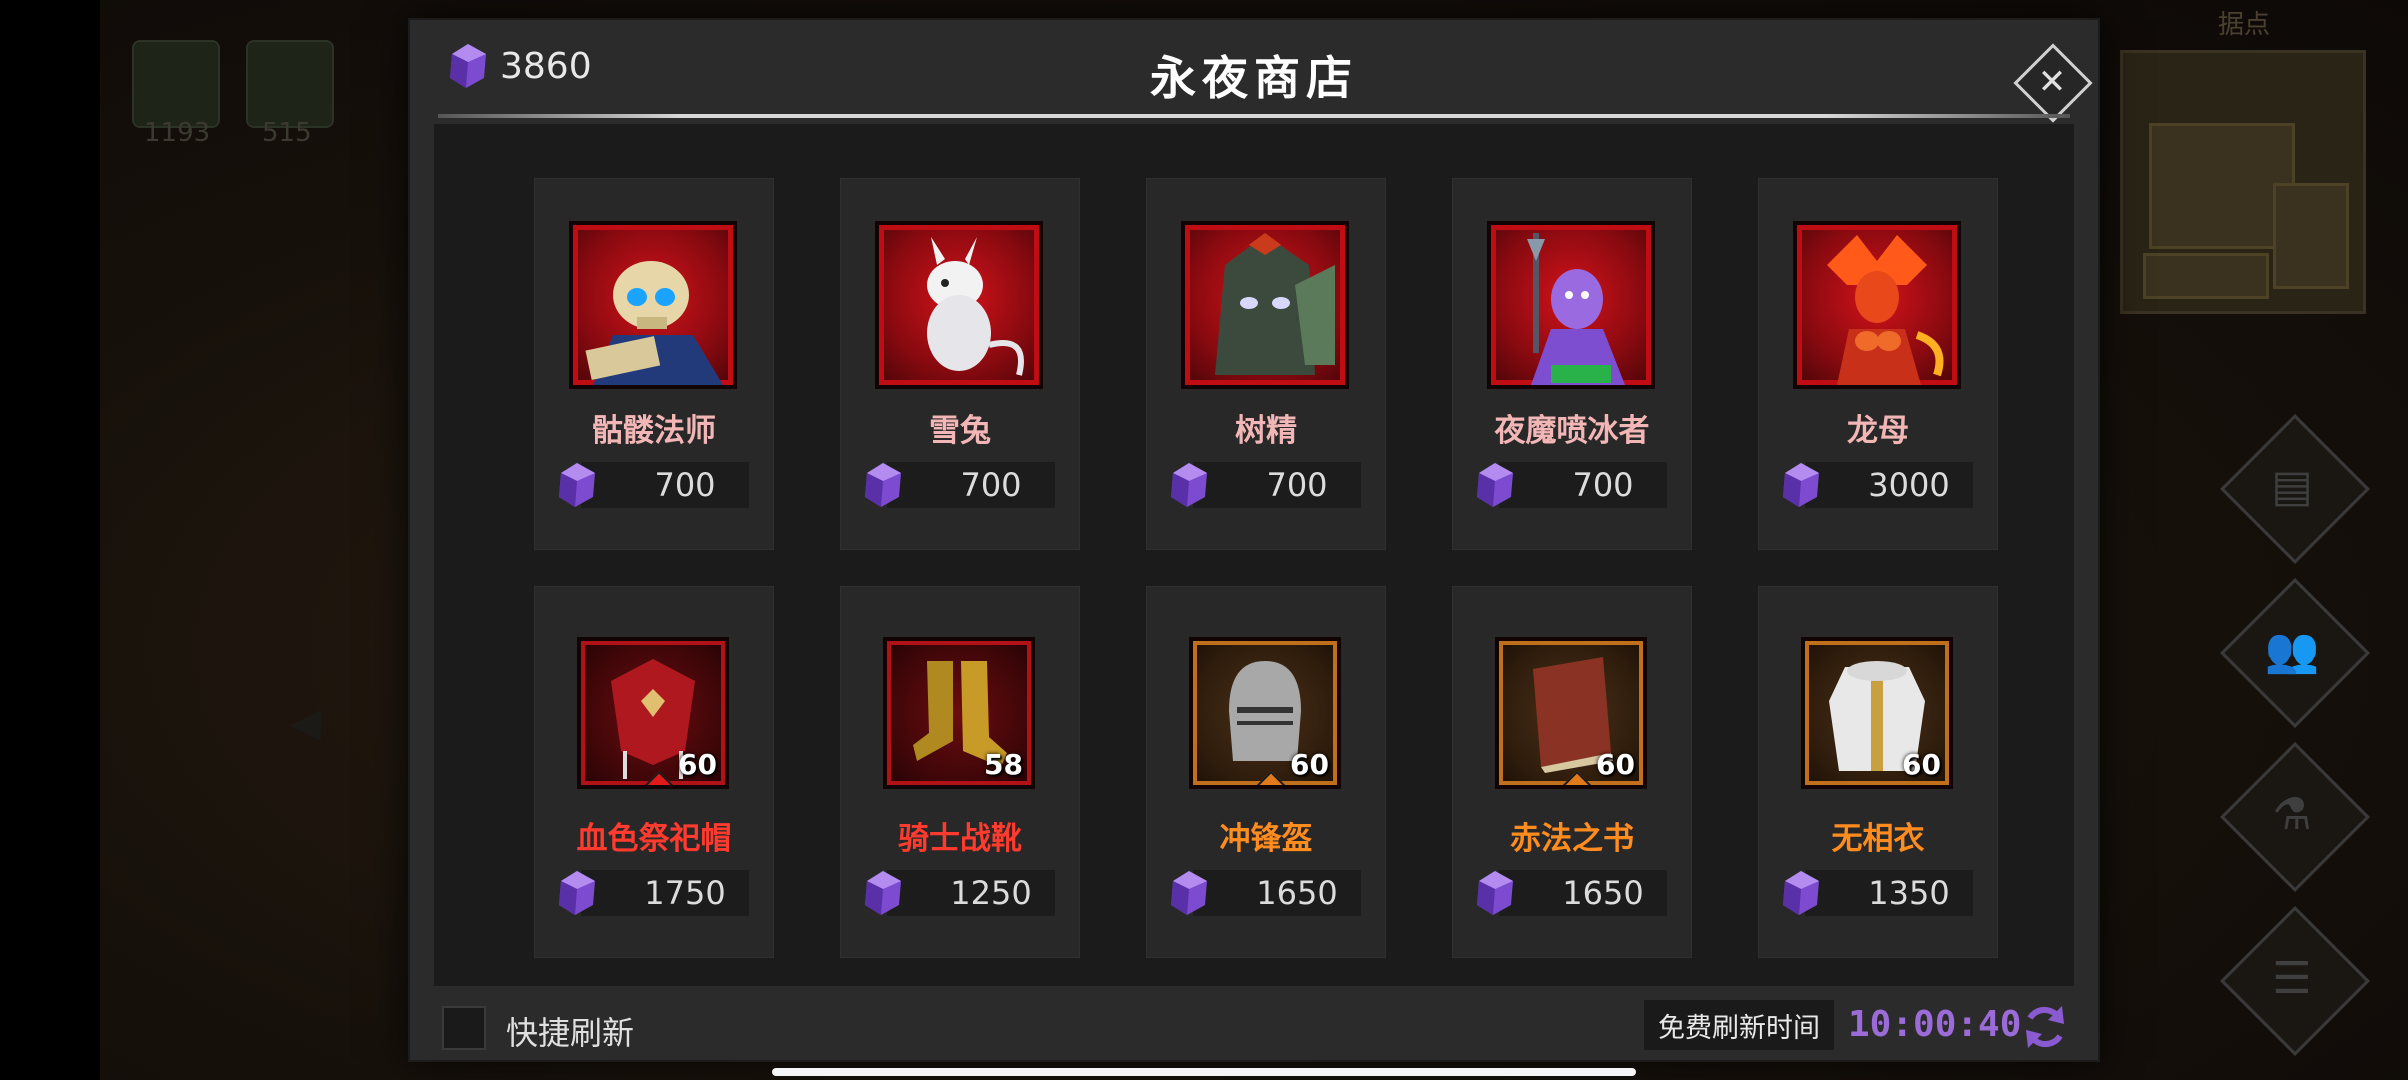  What do you see at coordinates (1266, 431) in the screenshot?
I see `hero-name: 树精` at bounding box center [1266, 431].